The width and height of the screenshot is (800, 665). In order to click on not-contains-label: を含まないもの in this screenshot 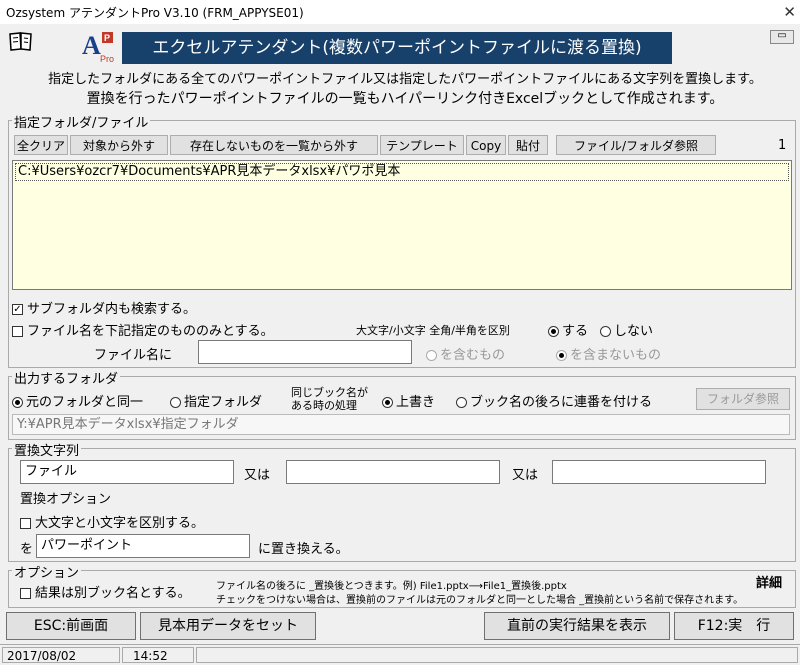, I will do `click(616, 355)`.